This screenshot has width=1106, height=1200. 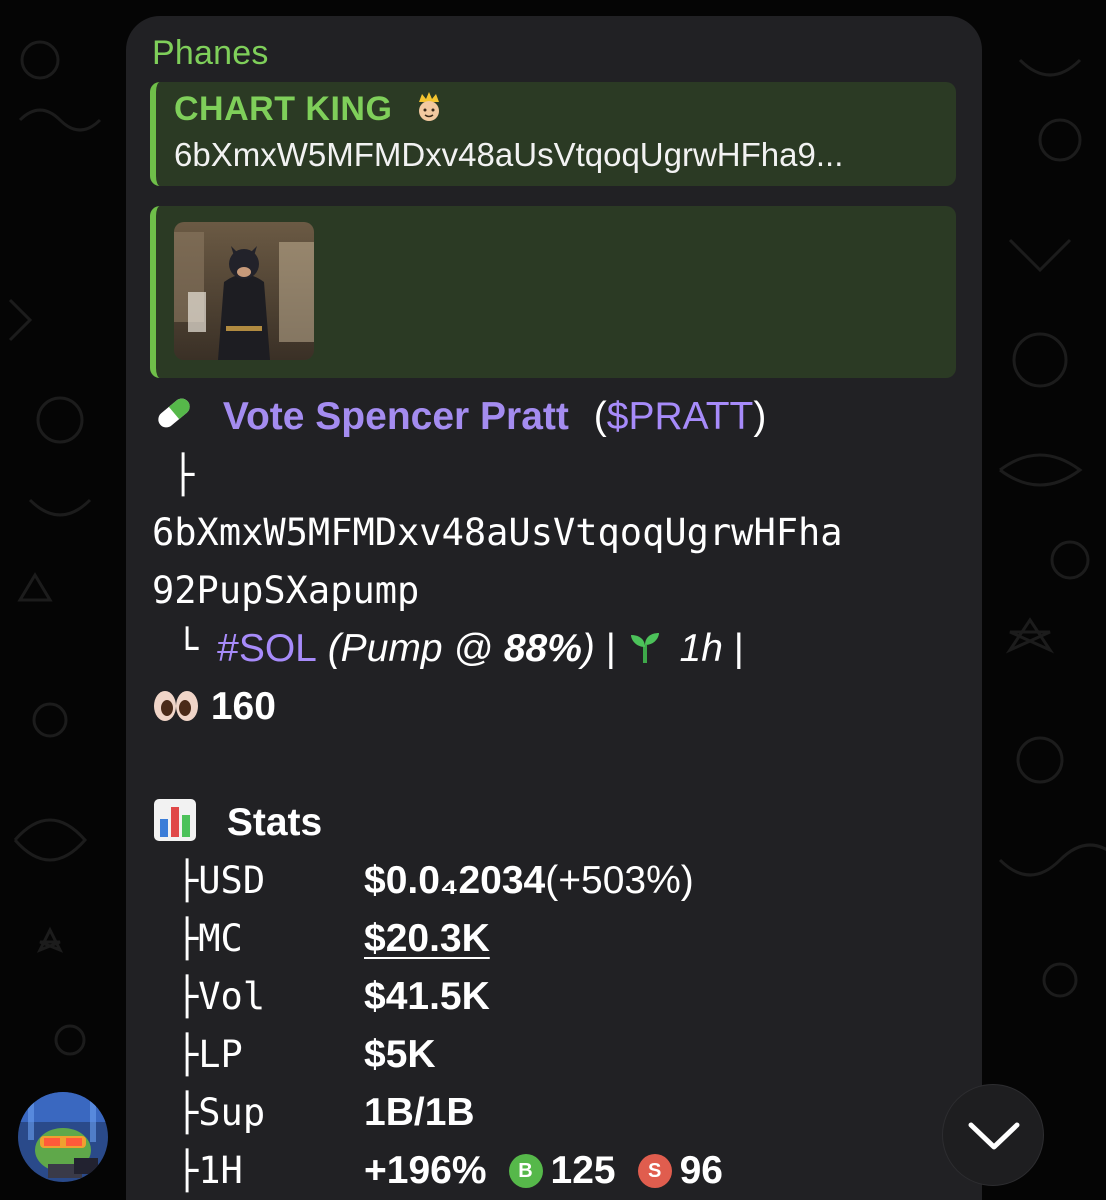 I want to click on stat-value: +196%, so click(x=425, y=1170).